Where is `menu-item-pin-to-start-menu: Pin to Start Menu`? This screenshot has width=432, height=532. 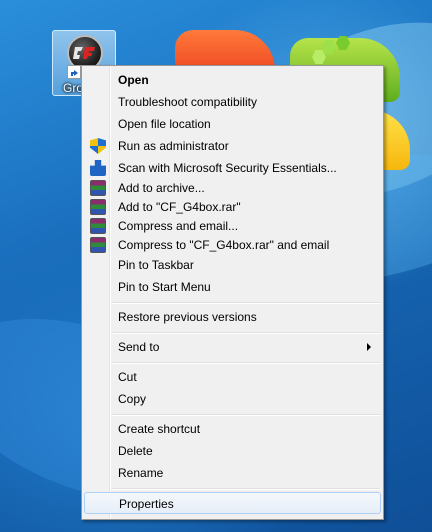
menu-item-pin-to-start-menu: Pin to Start Menu is located at coordinates (232, 287).